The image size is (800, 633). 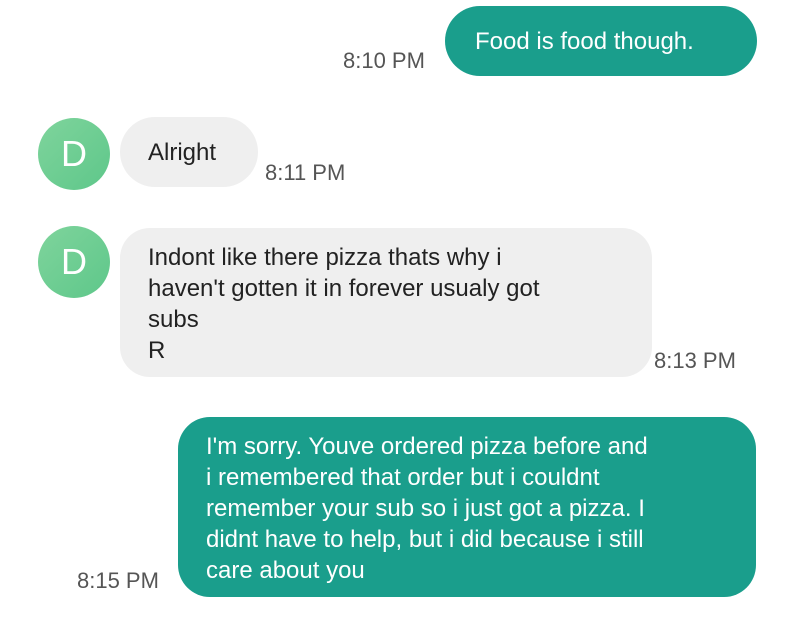 What do you see at coordinates (118, 580) in the screenshot?
I see `message-timestamp: 8:15 PM` at bounding box center [118, 580].